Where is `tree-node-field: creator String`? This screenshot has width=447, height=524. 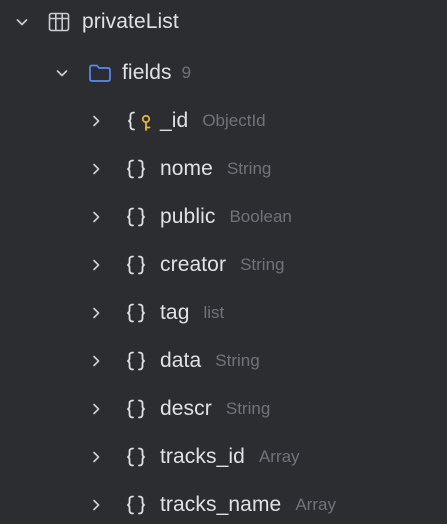 tree-node-field: creator String is located at coordinates (223, 265).